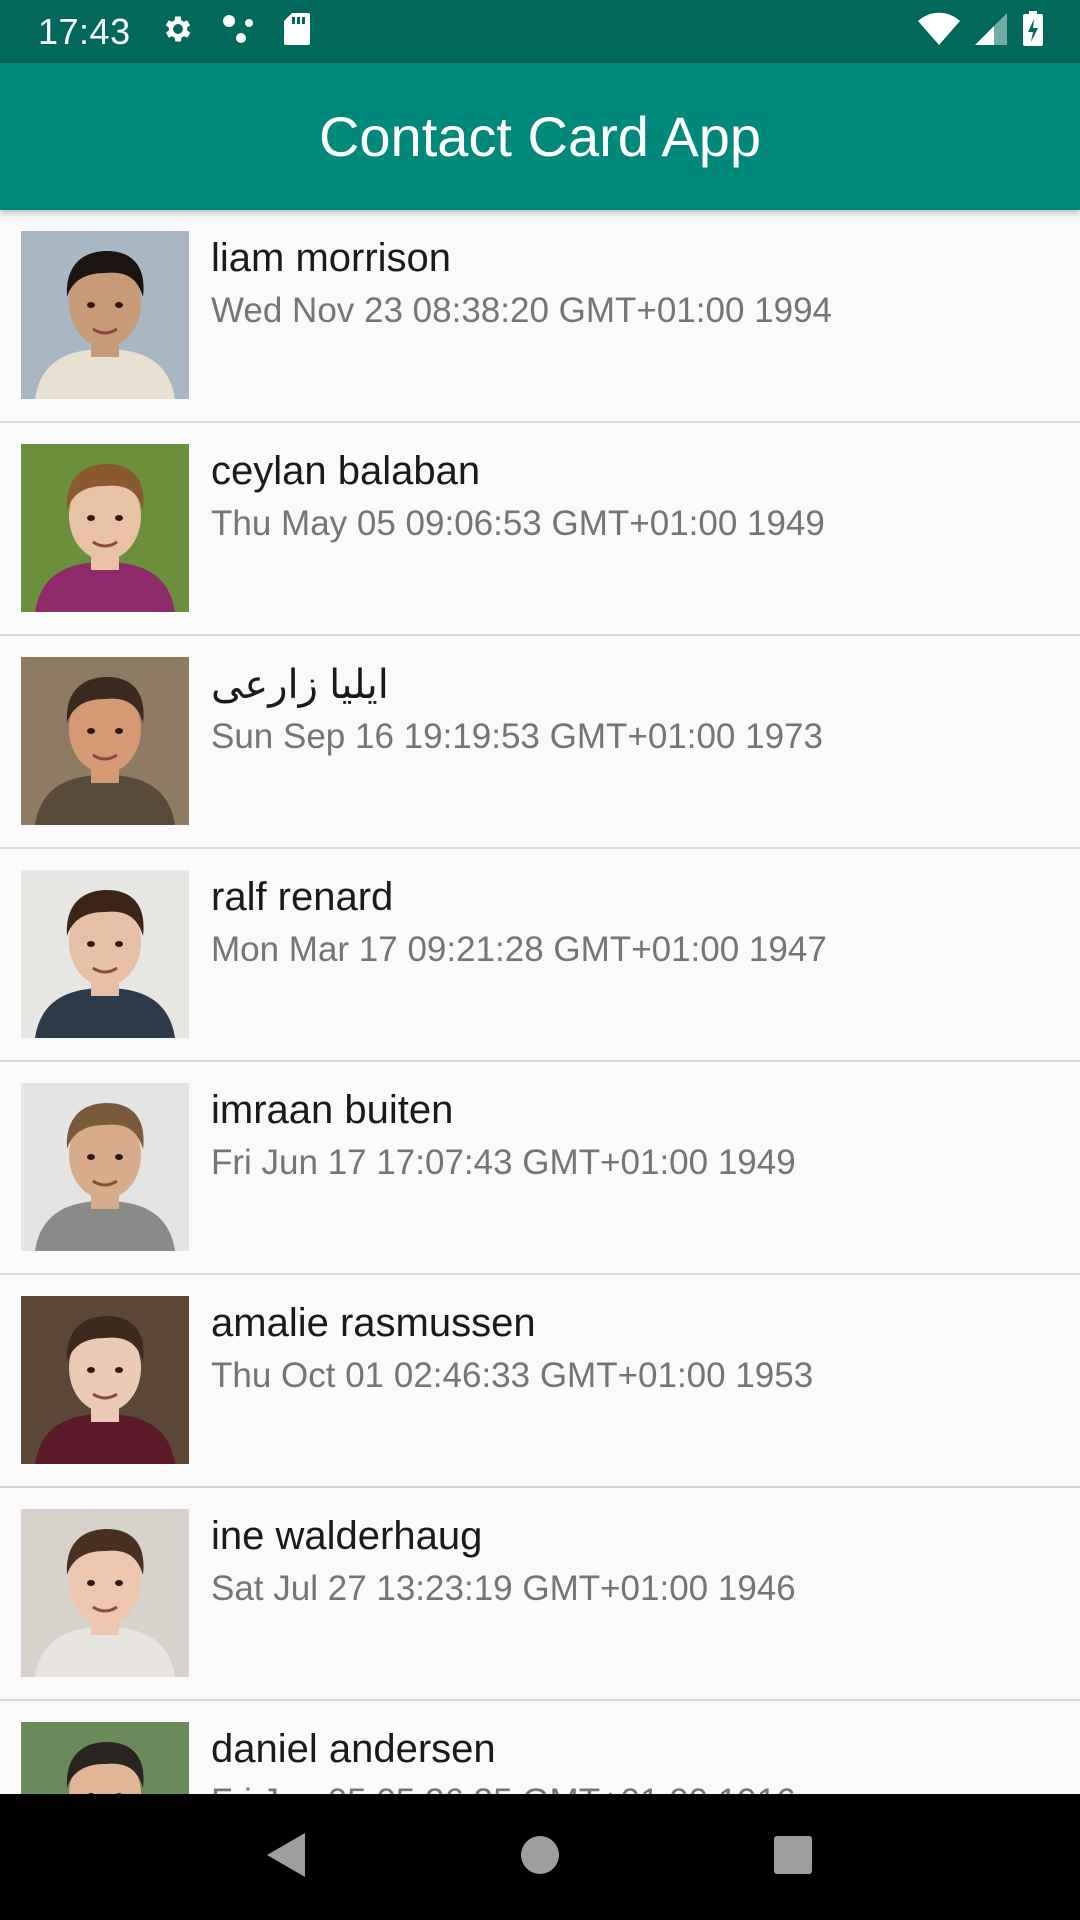  Describe the element at coordinates (346, 471) in the screenshot. I see `contact-name: ceylan balaban` at that location.